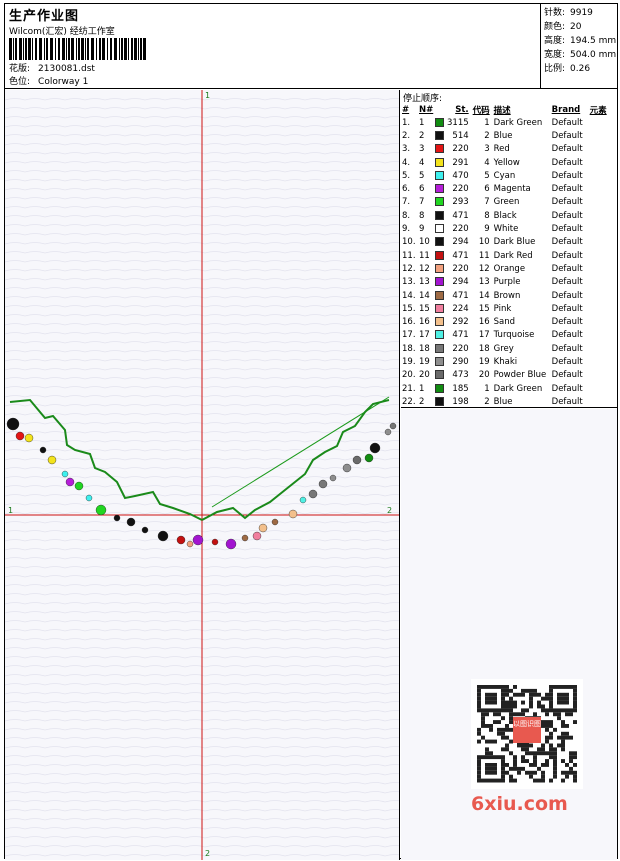  I want to click on table-row: 16. 16 292 16 Sand Default, so click(508, 321).